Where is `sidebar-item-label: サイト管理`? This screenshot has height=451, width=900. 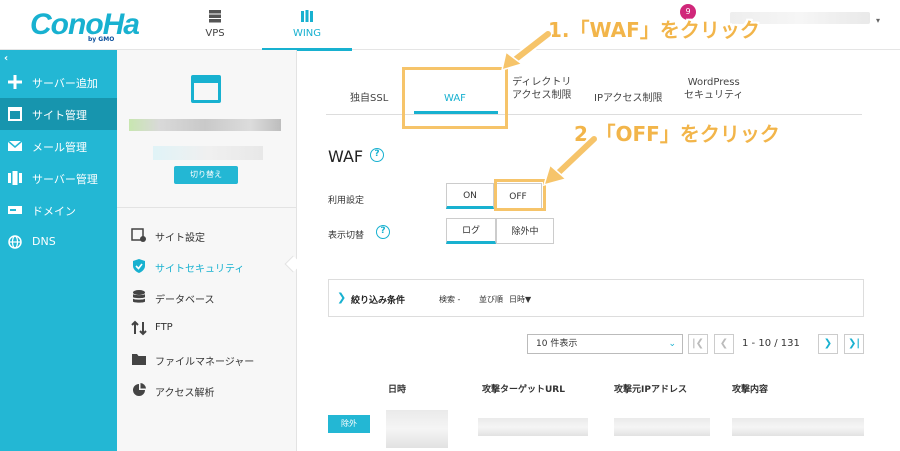
sidebar-item-label: サイト管理 is located at coordinates (59, 115).